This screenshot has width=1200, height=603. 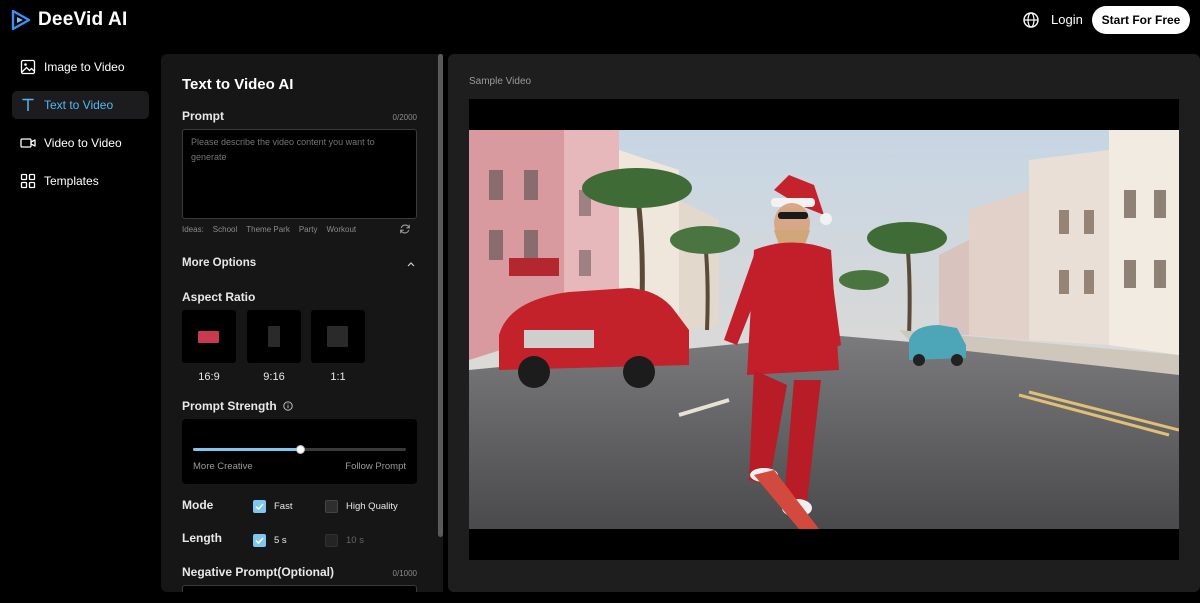 I want to click on slider-thumb, so click(x=300, y=449).